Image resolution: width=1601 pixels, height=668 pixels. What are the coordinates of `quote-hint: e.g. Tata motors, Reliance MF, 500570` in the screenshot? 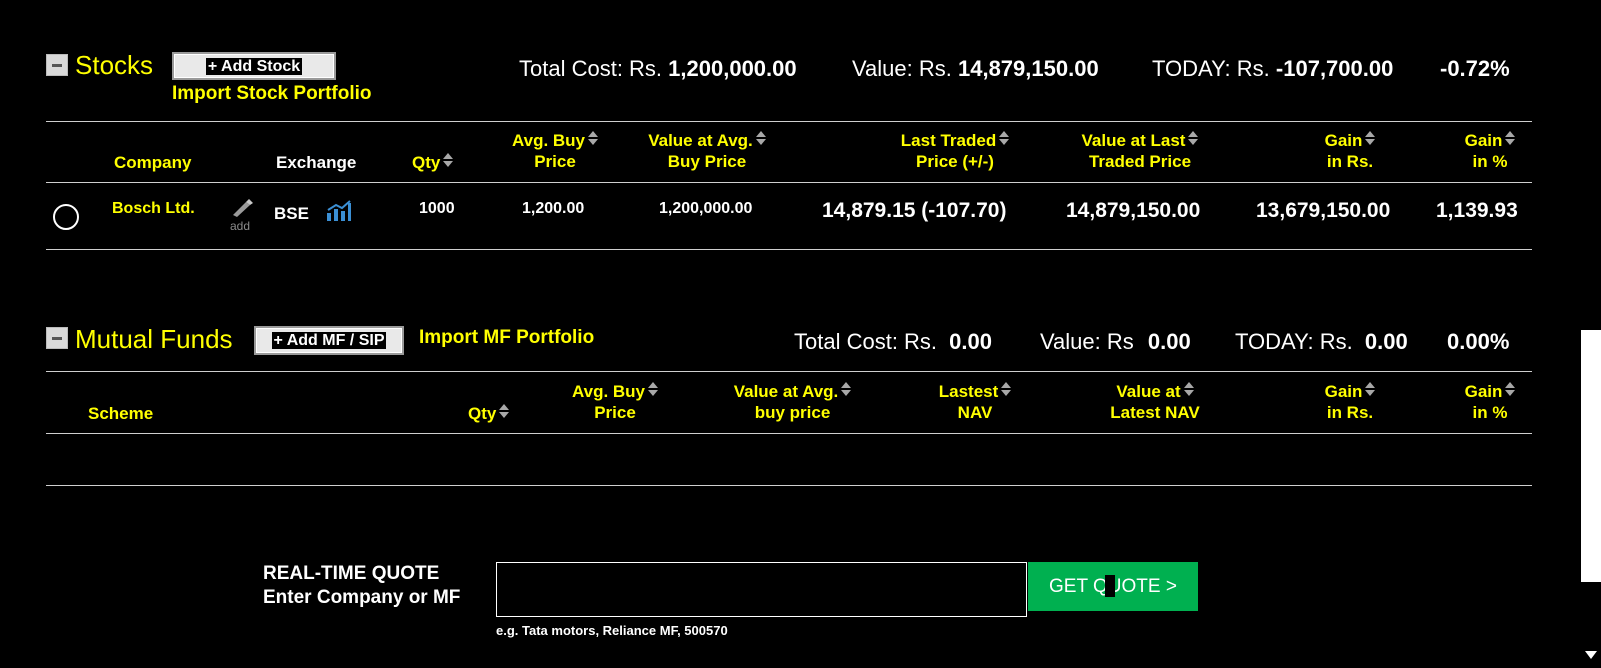 It's located at (612, 630).